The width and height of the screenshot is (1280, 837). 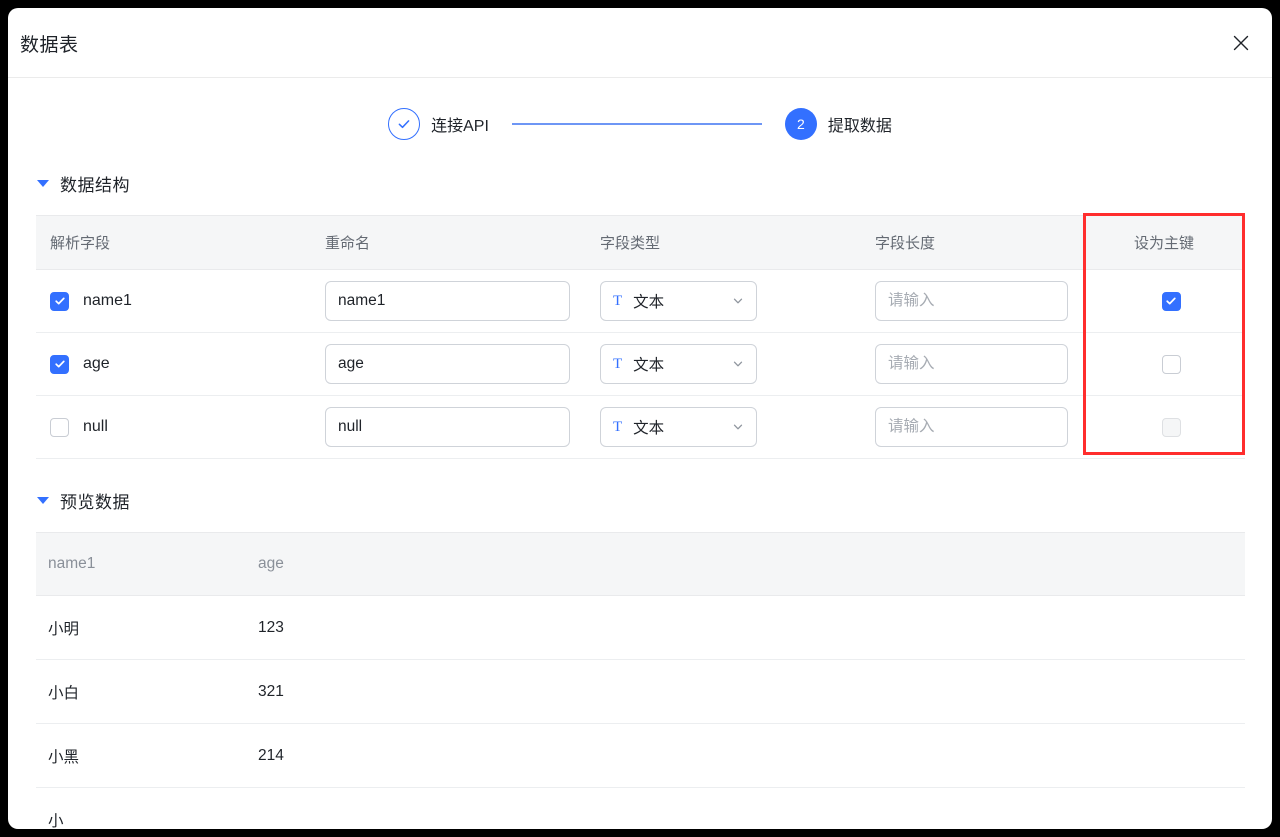 I want to click on preview-cell-name1: 小, so click(x=141, y=808).